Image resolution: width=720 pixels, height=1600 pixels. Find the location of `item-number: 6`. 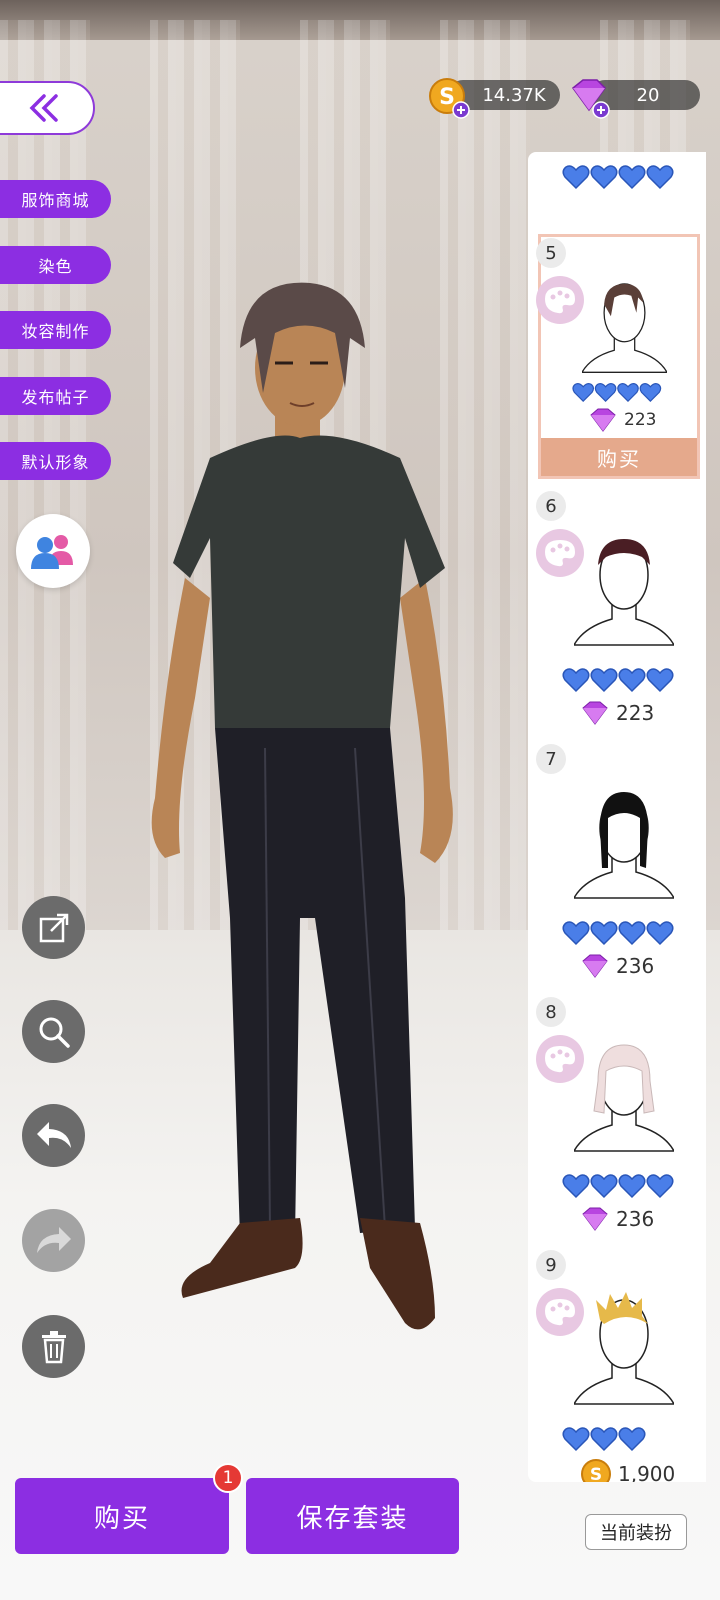

item-number: 6 is located at coordinates (551, 506).